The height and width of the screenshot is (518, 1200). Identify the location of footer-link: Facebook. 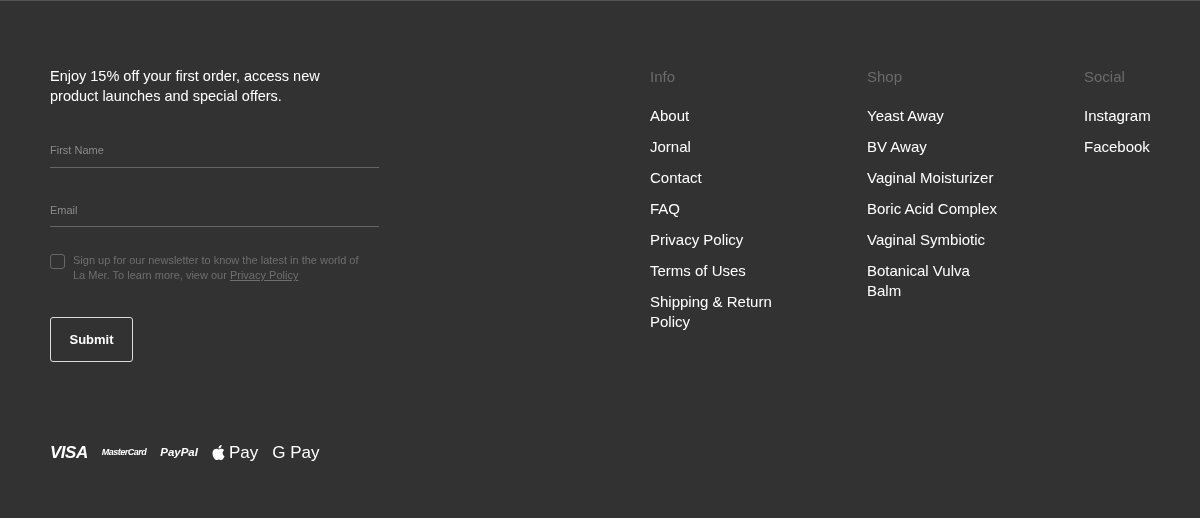
(1142, 147).